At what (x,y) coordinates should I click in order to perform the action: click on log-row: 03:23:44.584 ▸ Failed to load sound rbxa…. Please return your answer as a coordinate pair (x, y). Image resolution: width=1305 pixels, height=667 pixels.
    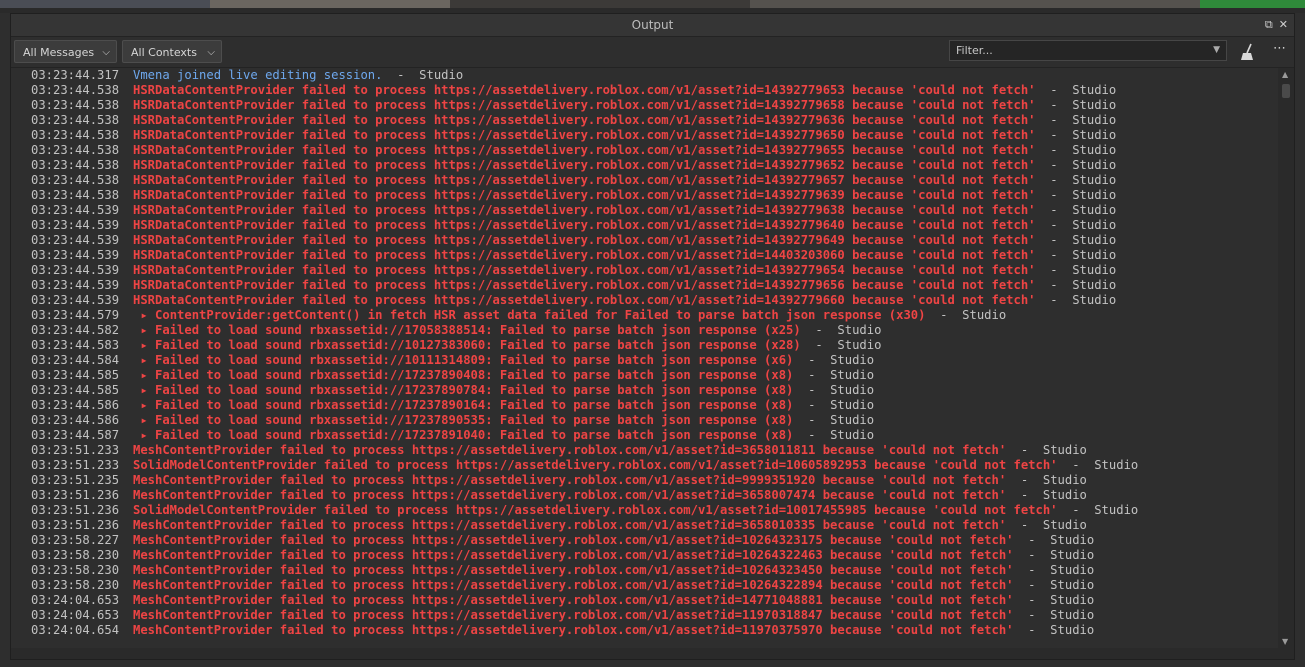
    Looking at the image, I should click on (644, 360).